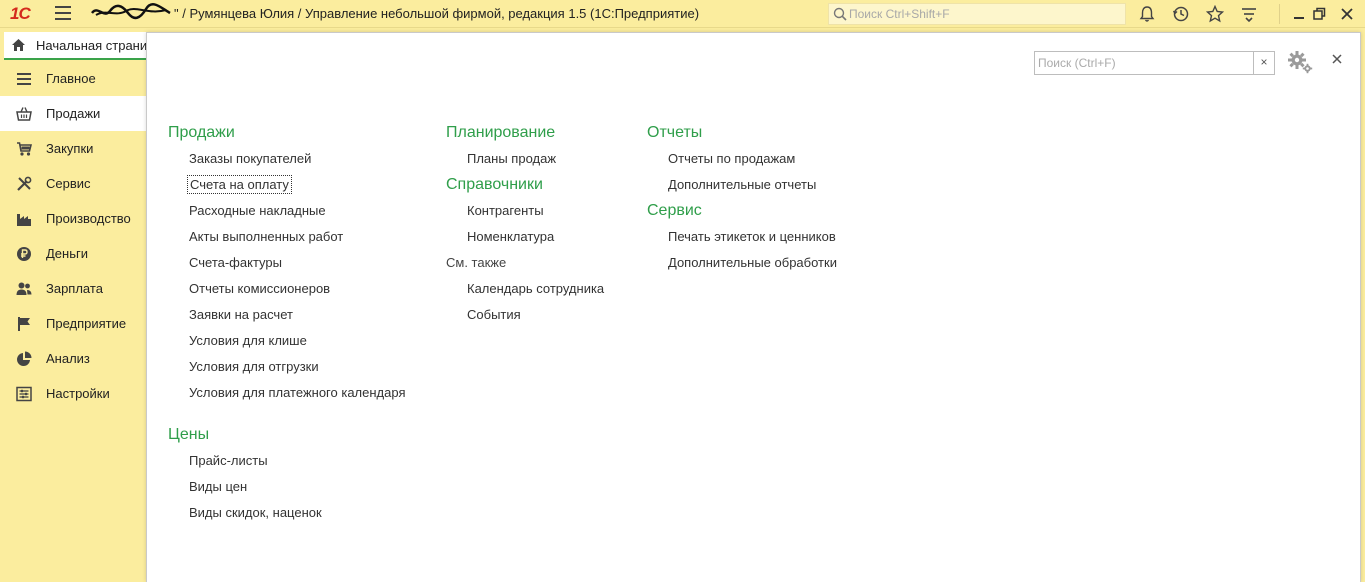 The height and width of the screenshot is (582, 1365). Describe the element at coordinates (476, 262) in the screenshot. I see `section-title-see-also: См. также` at that location.